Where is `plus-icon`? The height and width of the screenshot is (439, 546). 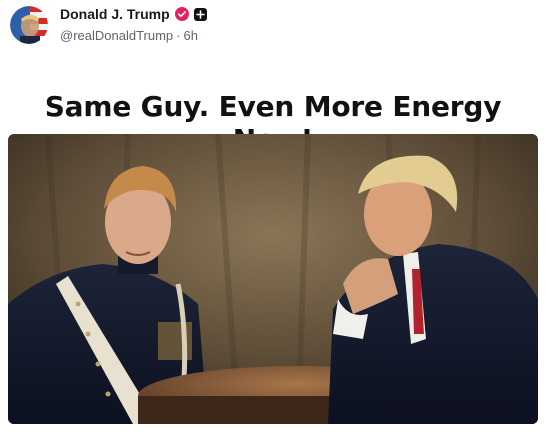 plus-icon is located at coordinates (200, 14).